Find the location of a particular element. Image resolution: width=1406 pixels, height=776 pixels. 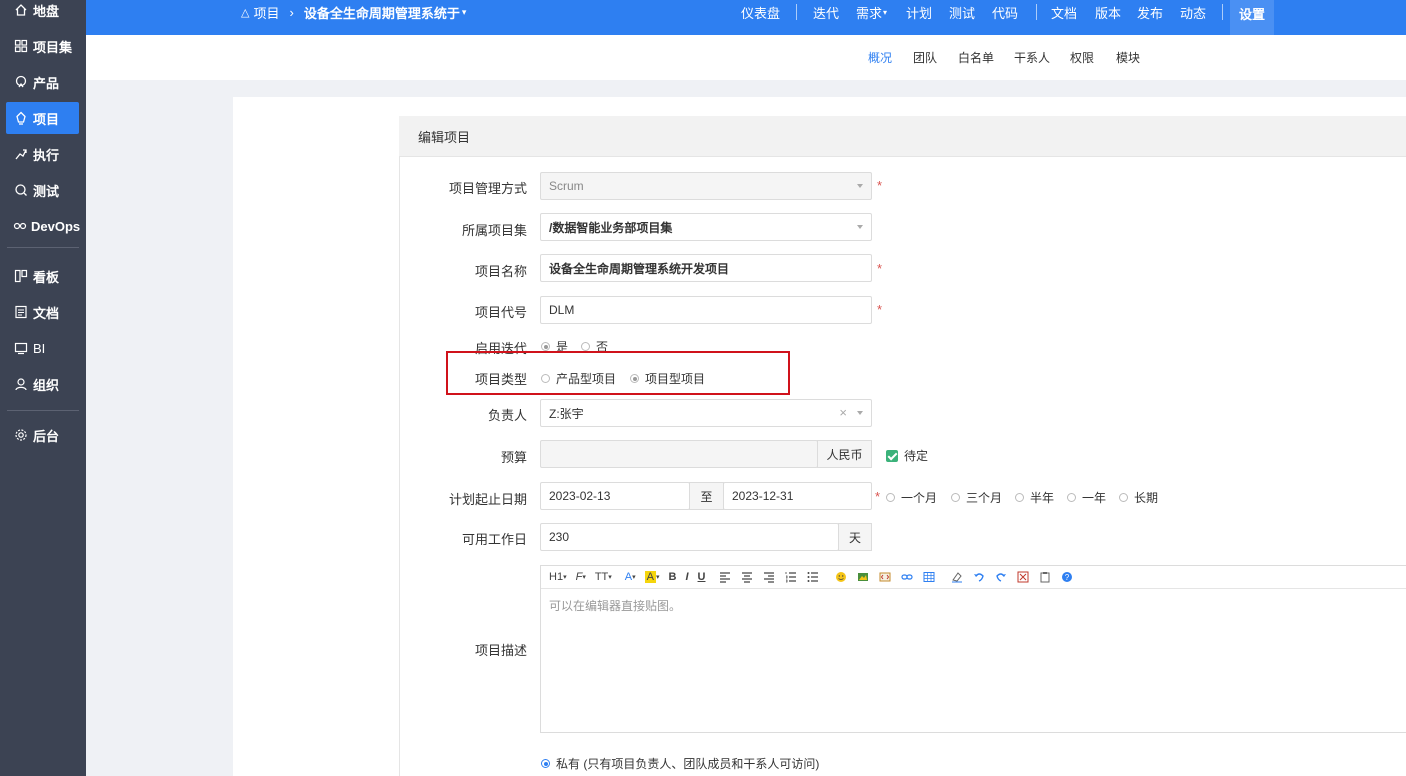

nav-plan: 计划 is located at coordinates (919, 12).